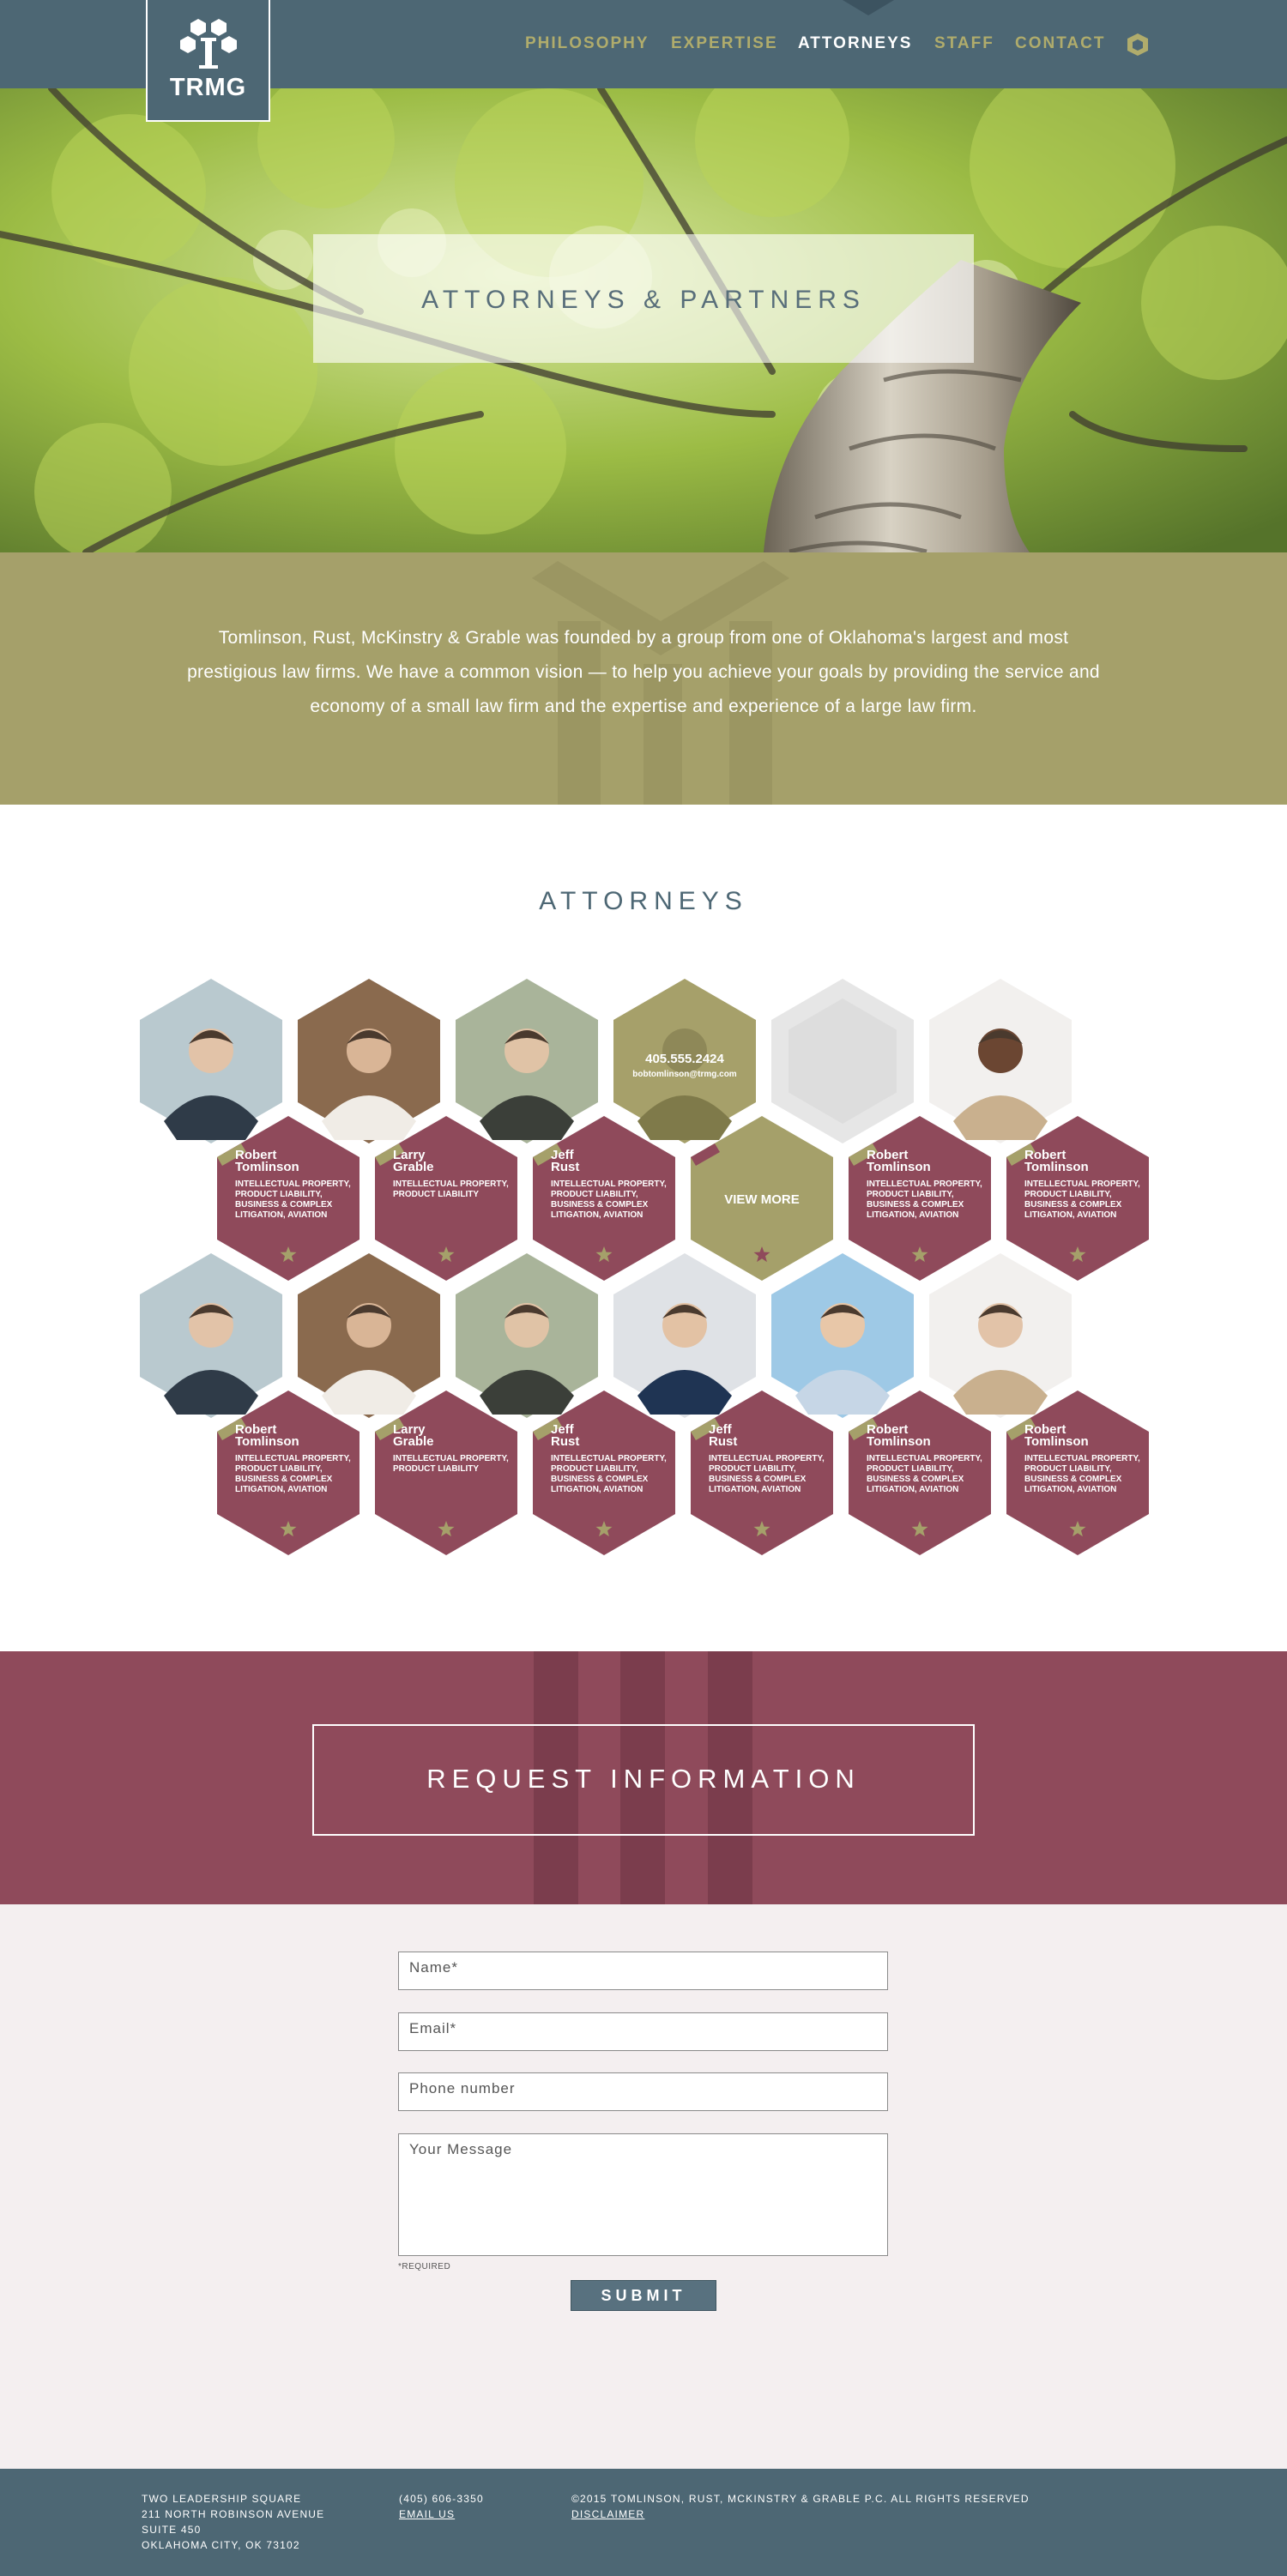 The image size is (1287, 2576). I want to click on request-title-box: REQUEST INFORMATION, so click(643, 1780).